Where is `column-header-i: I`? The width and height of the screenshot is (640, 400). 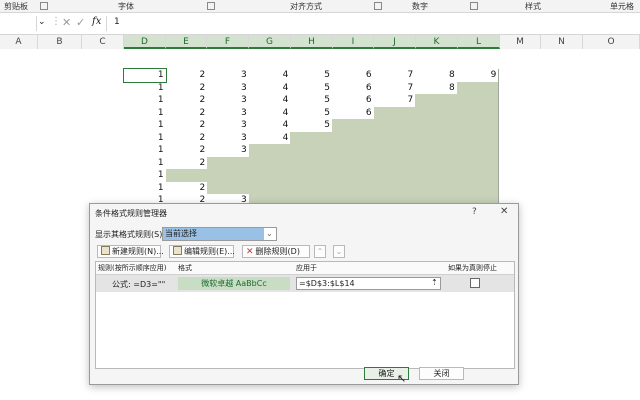 column-header-i: I is located at coordinates (353, 42).